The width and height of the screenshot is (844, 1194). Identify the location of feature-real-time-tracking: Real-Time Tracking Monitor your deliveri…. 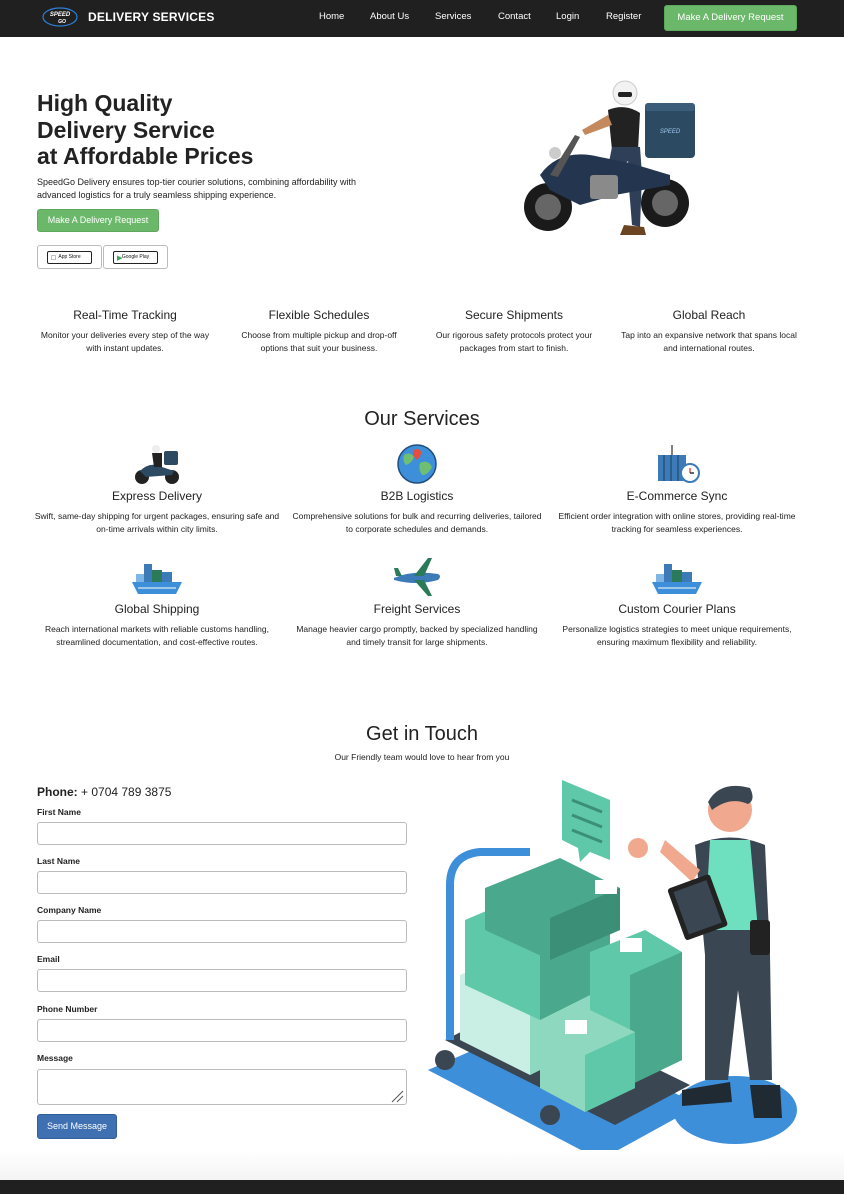
(125, 331).